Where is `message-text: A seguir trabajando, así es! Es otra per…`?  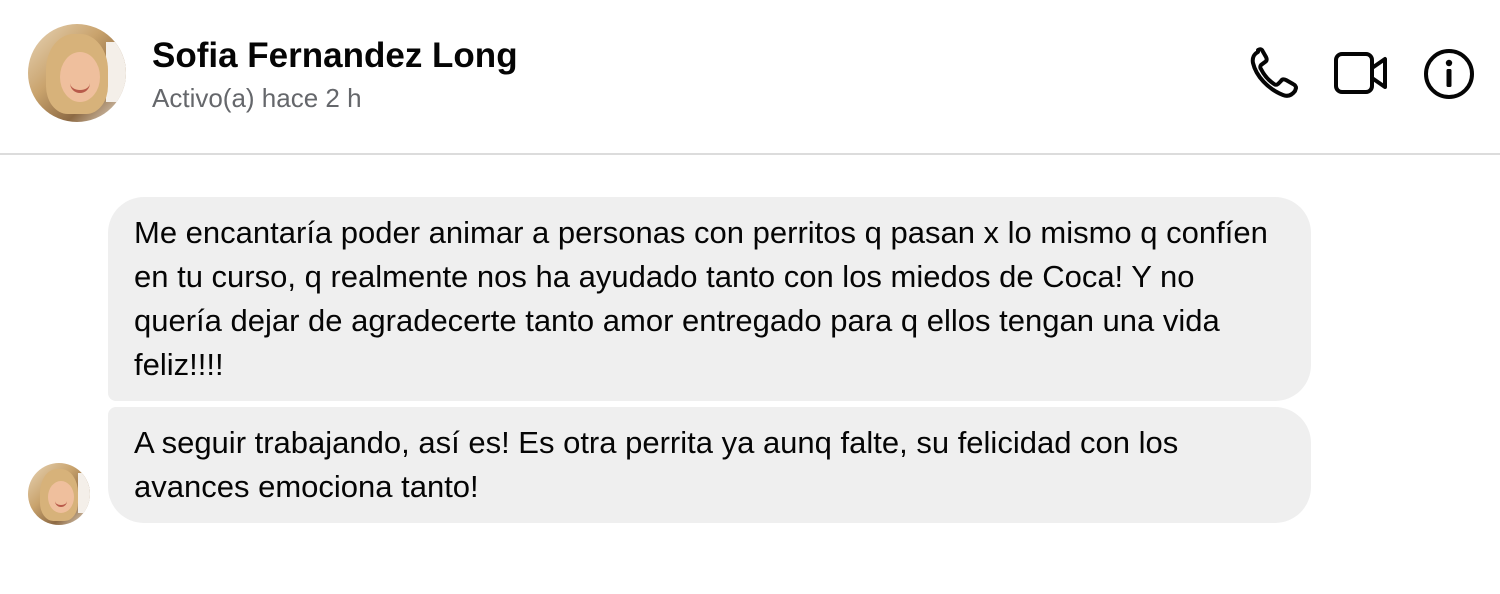
message-text: A seguir trabajando, así es! Es otra per… is located at coordinates (656, 464).